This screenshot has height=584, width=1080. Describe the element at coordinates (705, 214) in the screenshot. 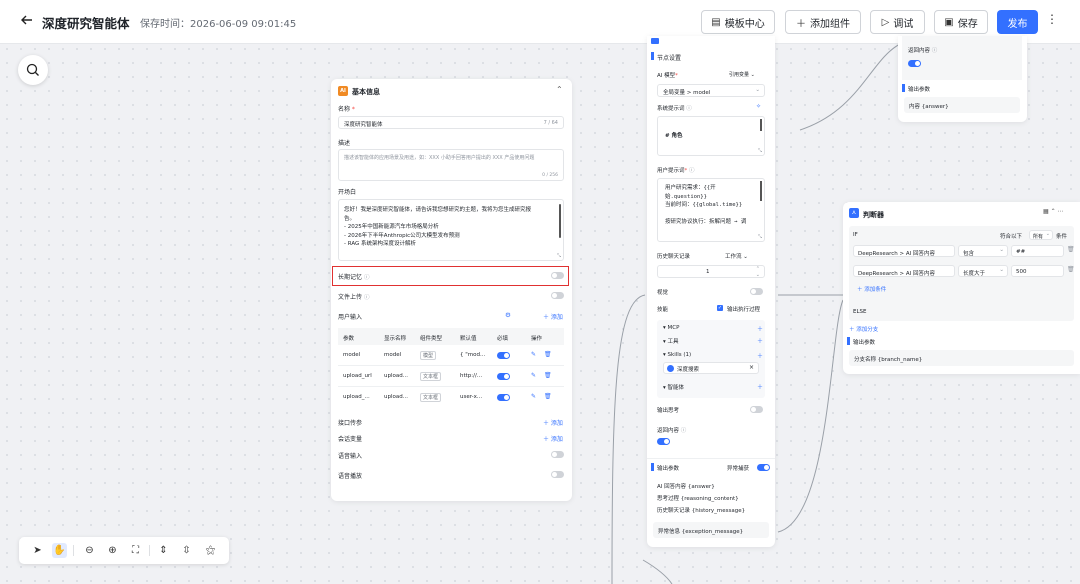

I see `prompt-line` at that location.